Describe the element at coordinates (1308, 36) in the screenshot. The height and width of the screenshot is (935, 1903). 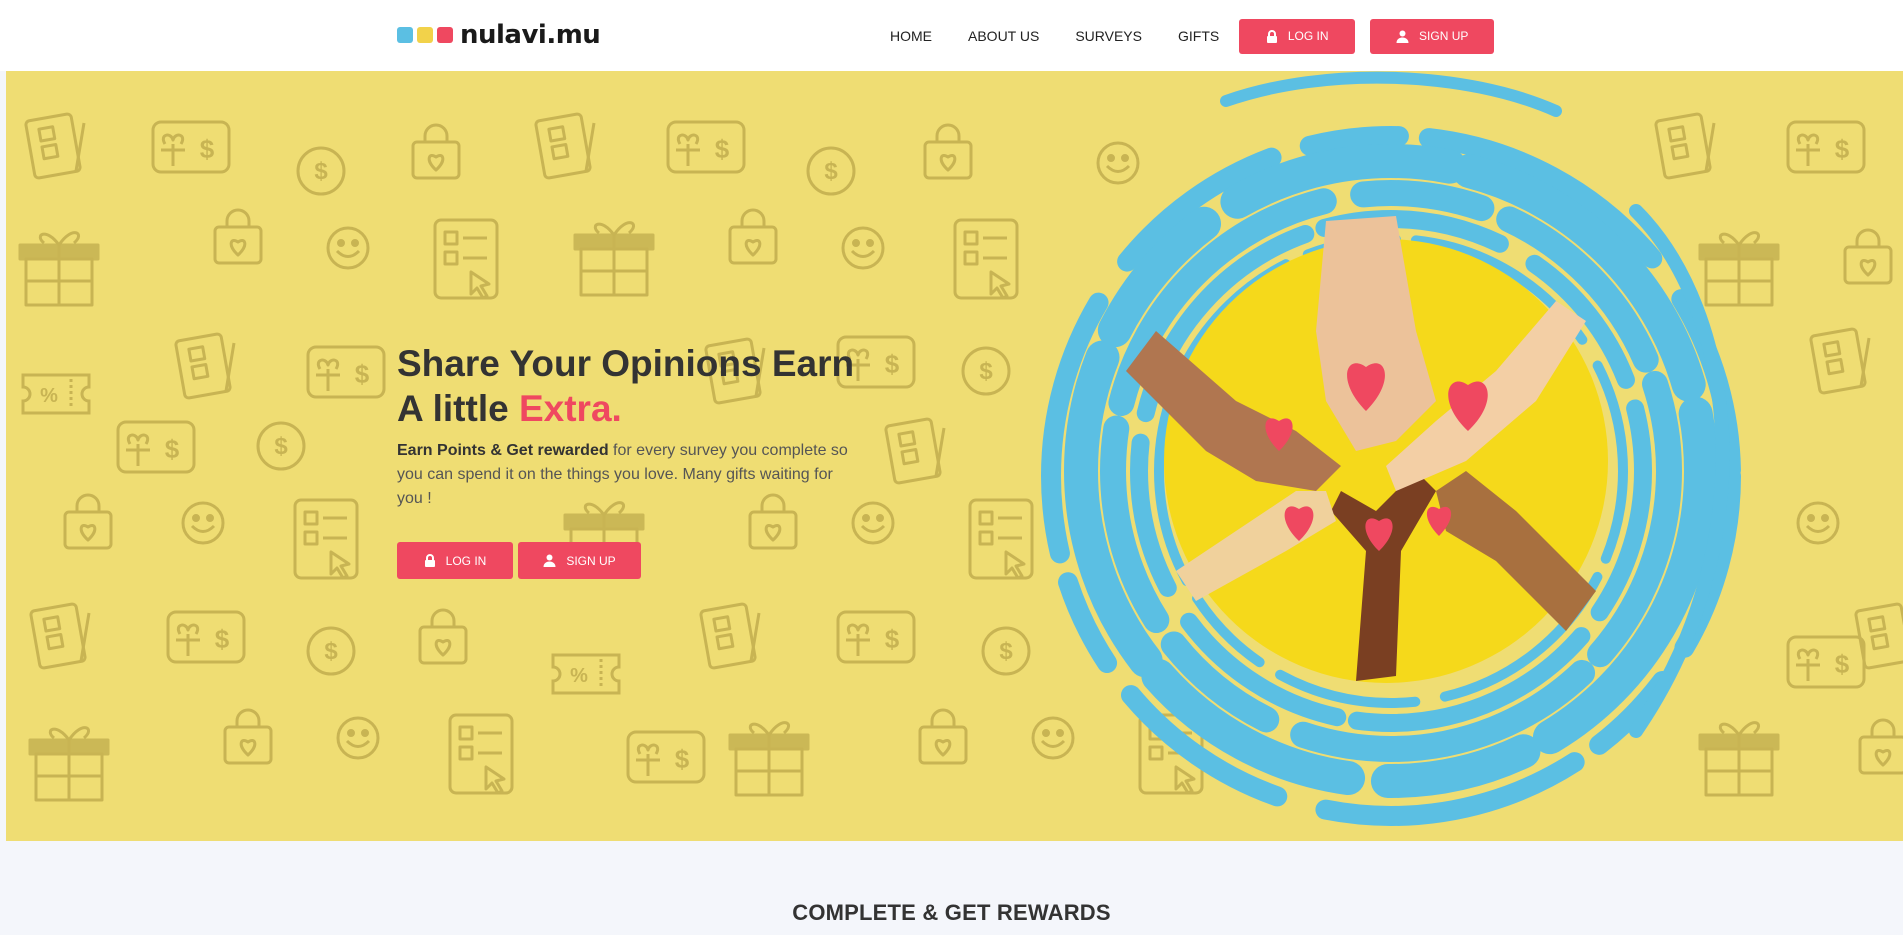
I see `header-login-label: LOG IN` at that location.